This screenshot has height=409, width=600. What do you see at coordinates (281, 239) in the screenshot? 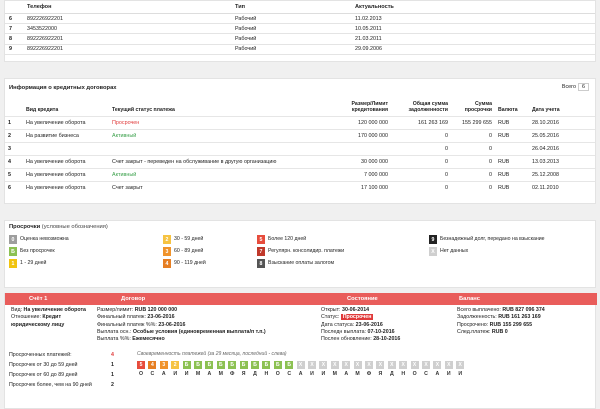
I see `legend-item: 5 Более 120 дней` at bounding box center [281, 239].